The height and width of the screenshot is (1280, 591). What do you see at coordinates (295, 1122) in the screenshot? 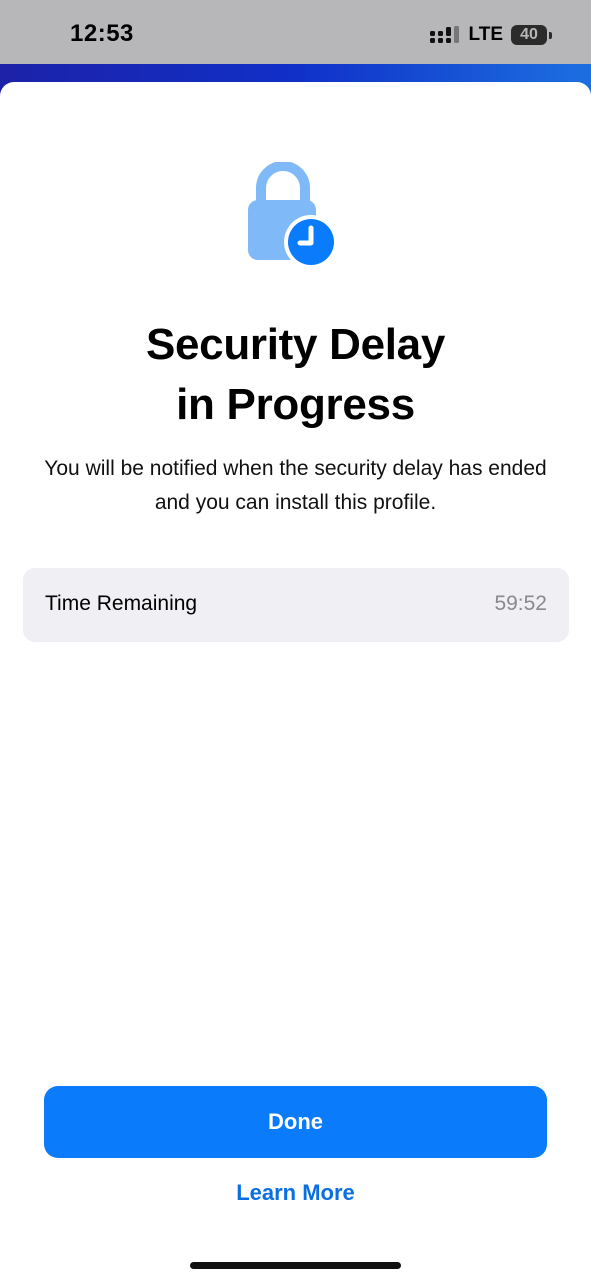
I see `done-button: Done` at bounding box center [295, 1122].